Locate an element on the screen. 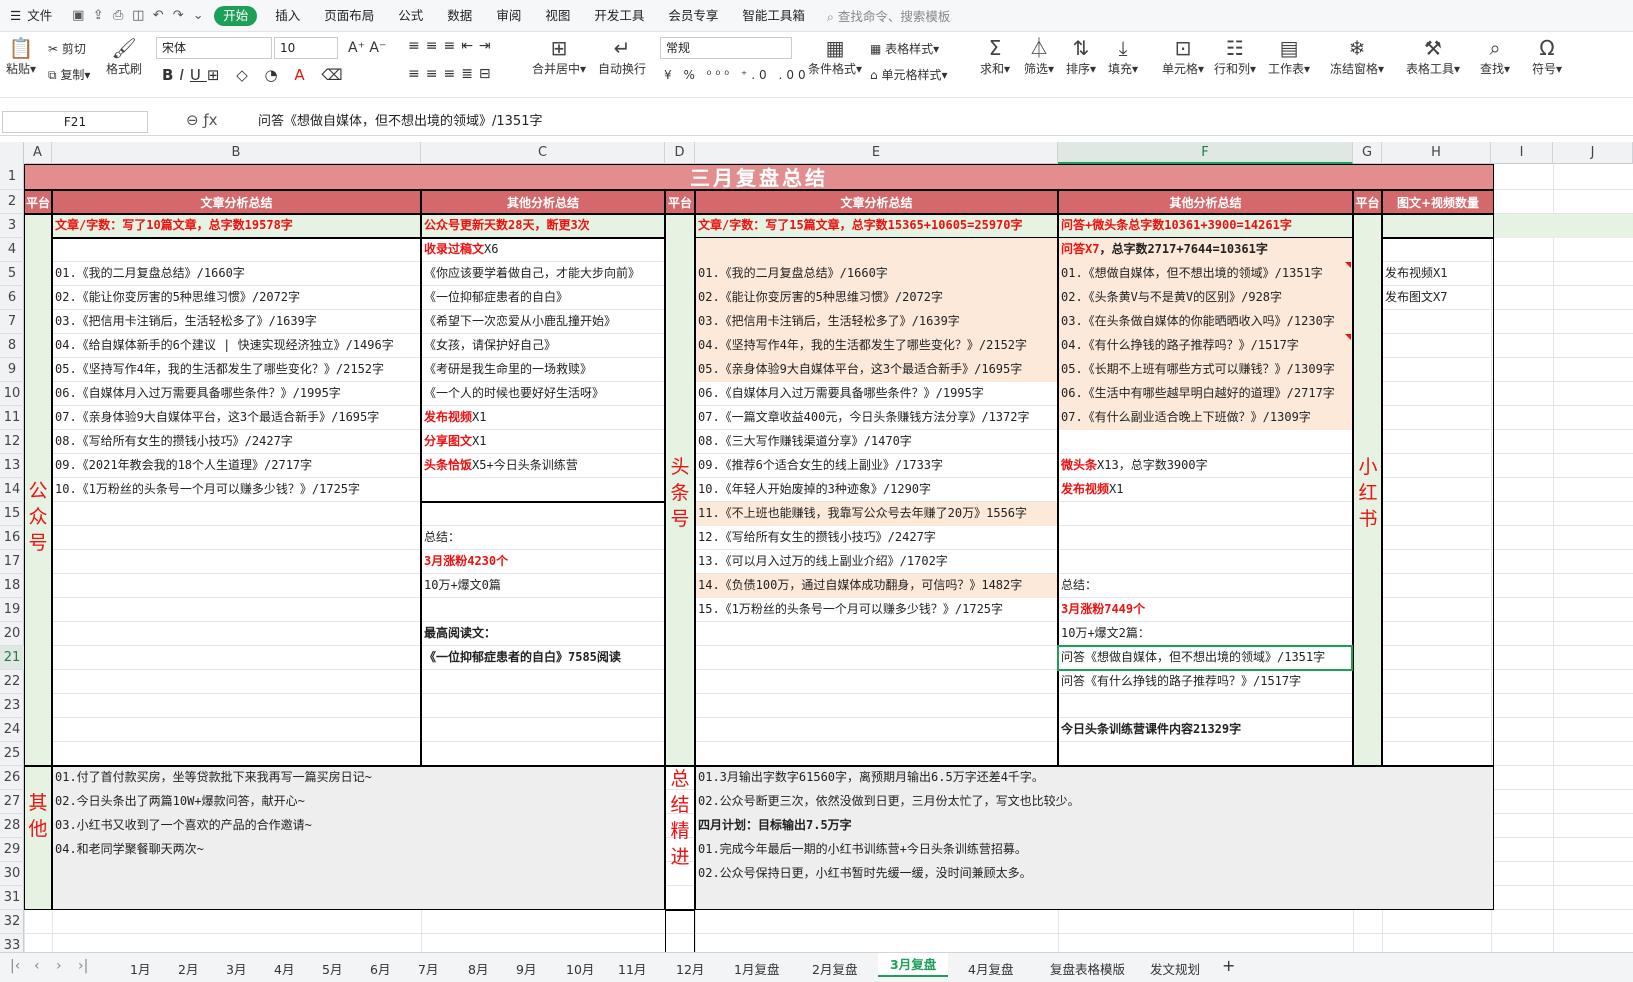  row-header-20: 20 is located at coordinates (12, 634).